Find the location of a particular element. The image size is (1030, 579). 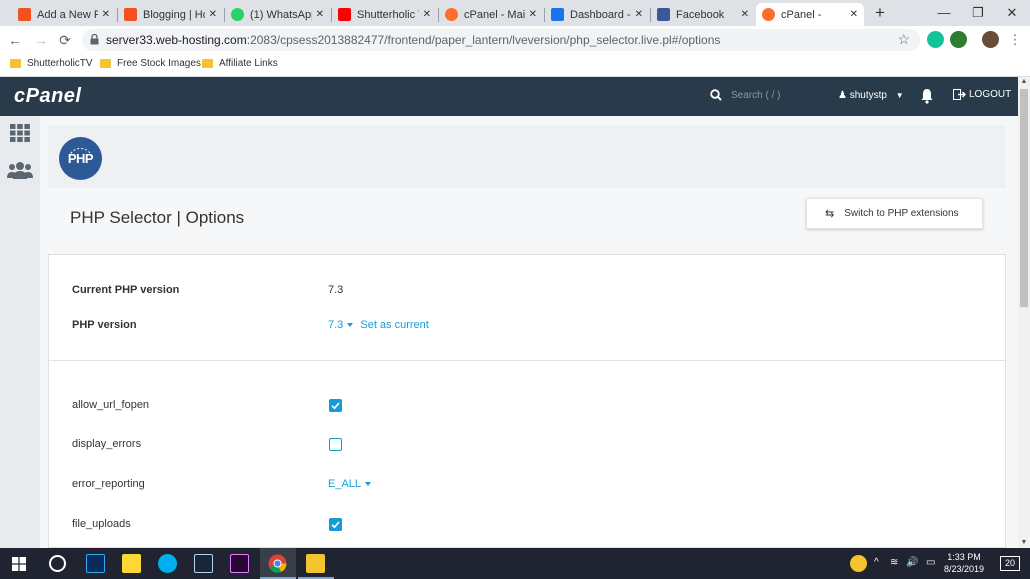

tab-title: cPanel - is located at coordinates (801, 14).